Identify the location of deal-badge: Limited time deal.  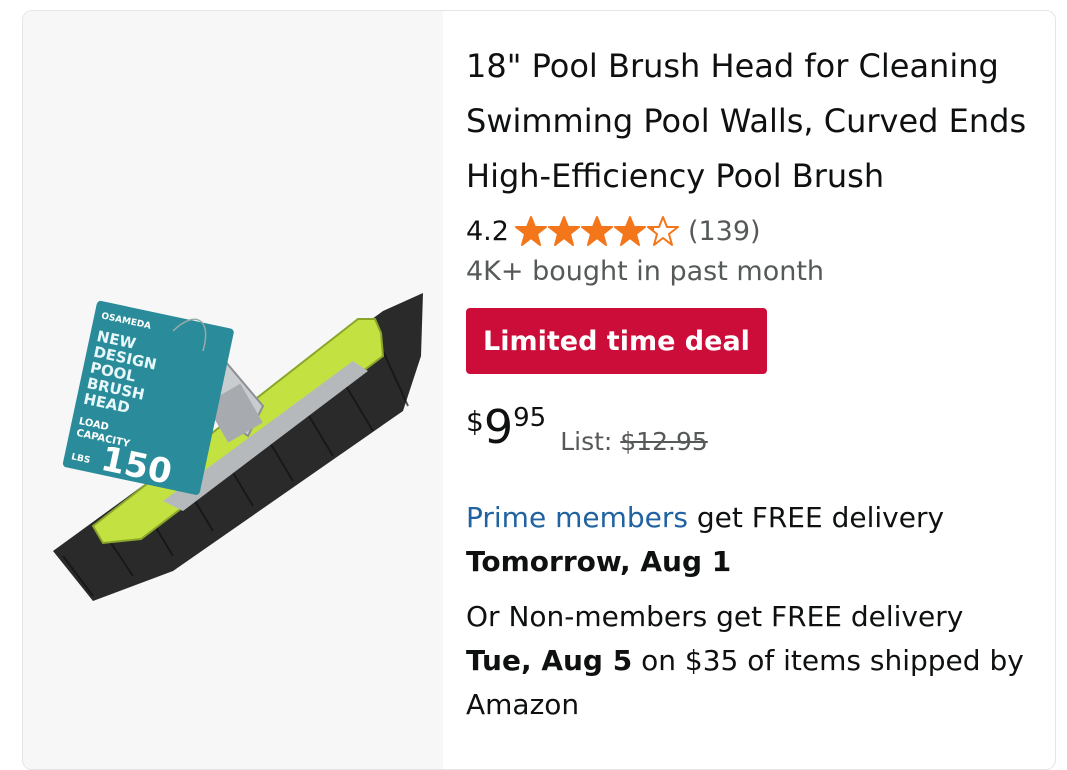
(616, 341).